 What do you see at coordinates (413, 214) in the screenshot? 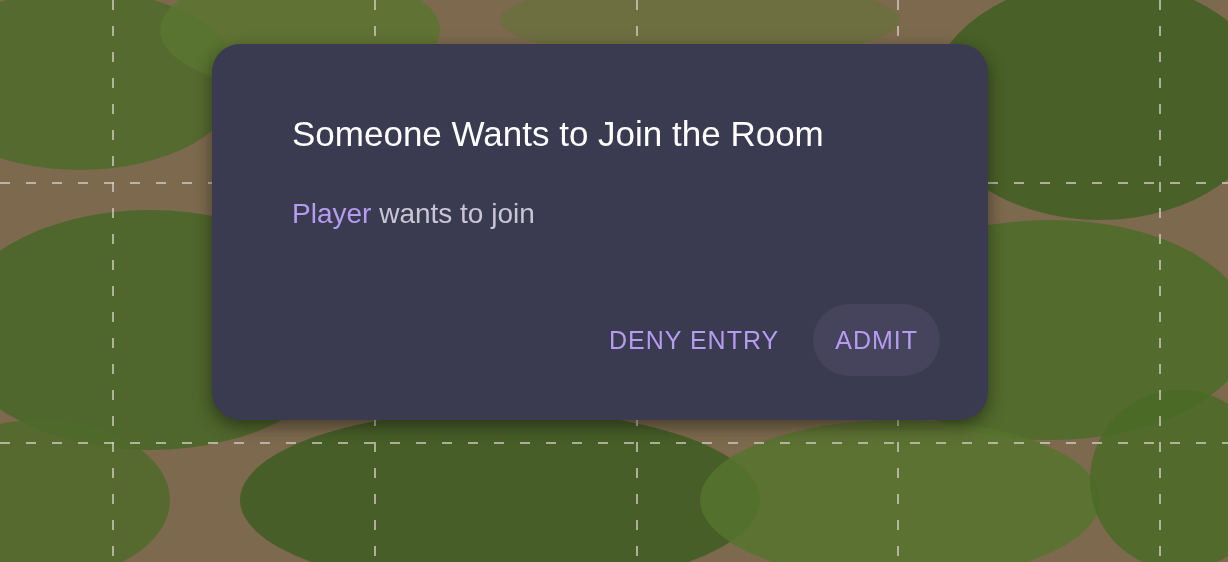
I see `dialog-message: Player wants to join` at bounding box center [413, 214].